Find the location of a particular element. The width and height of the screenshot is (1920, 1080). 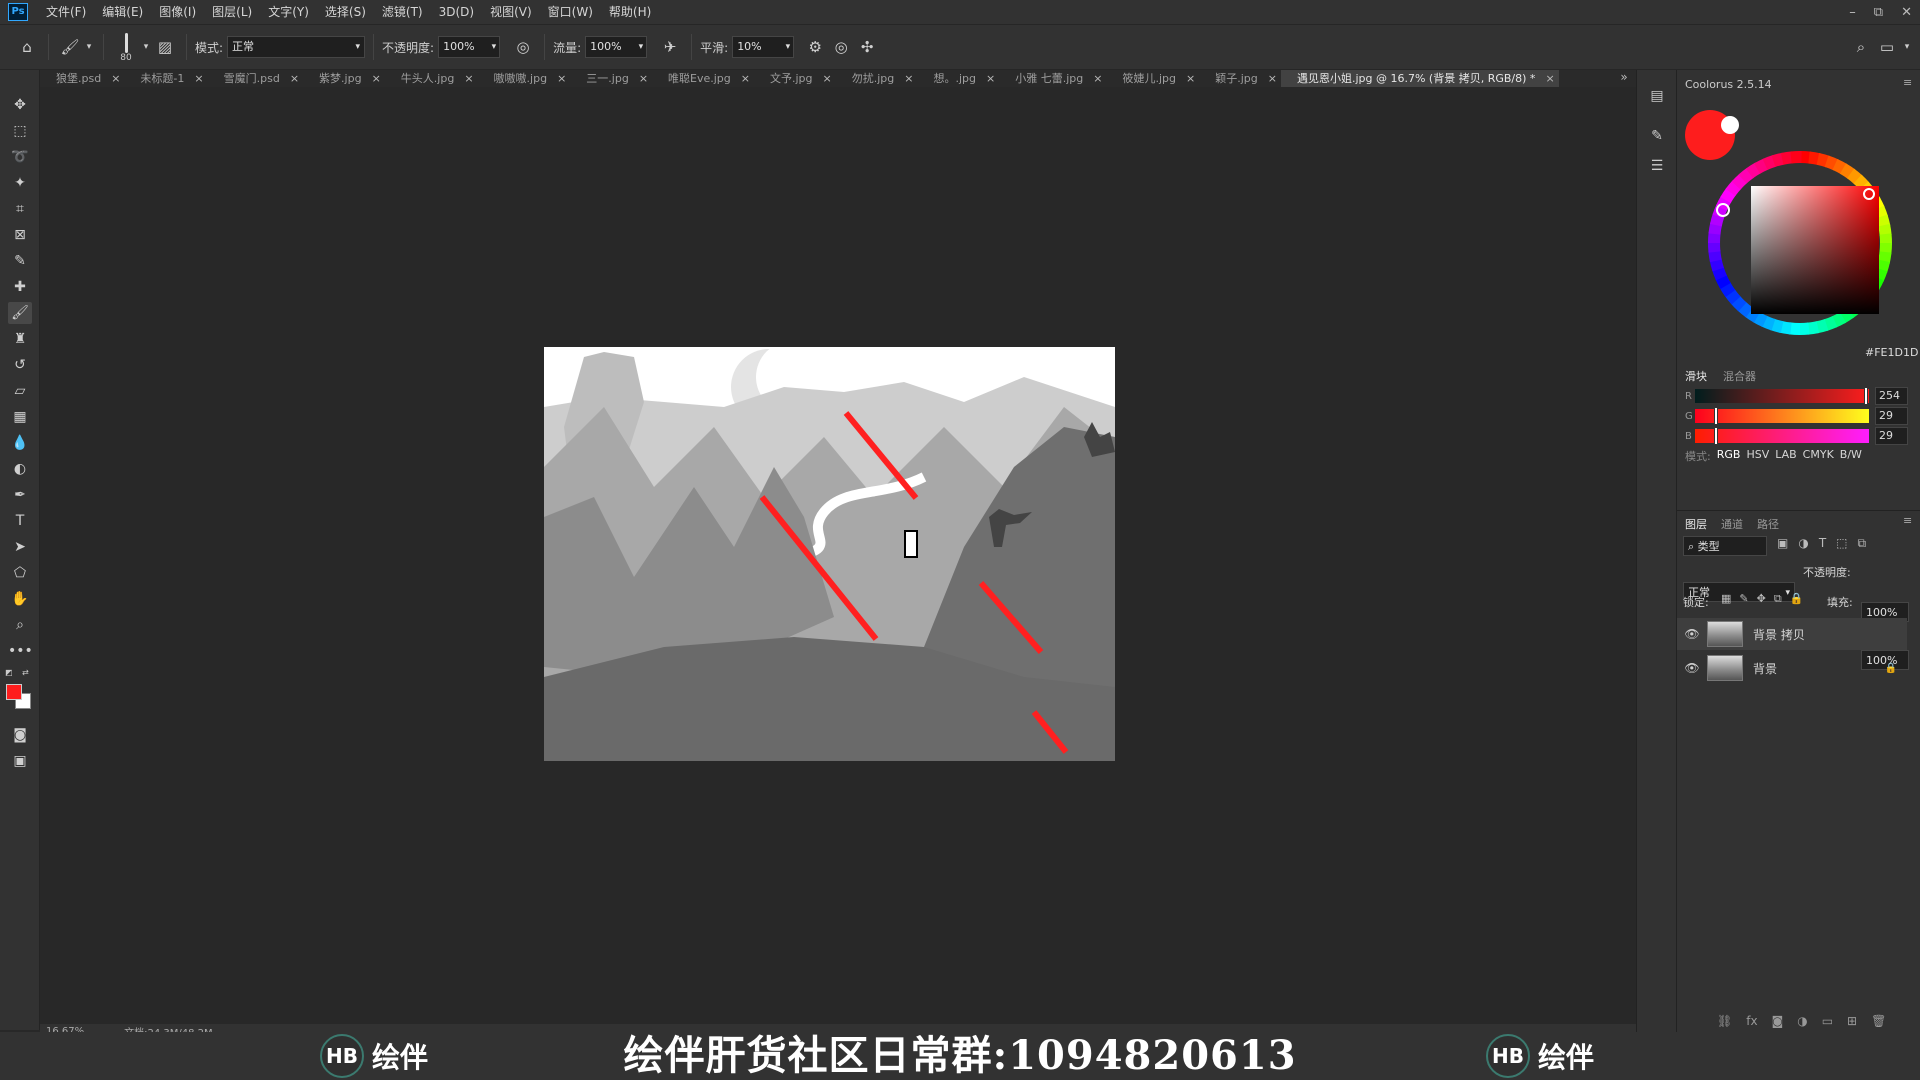

red-slider: R 254 is located at coordinates (1796, 396).